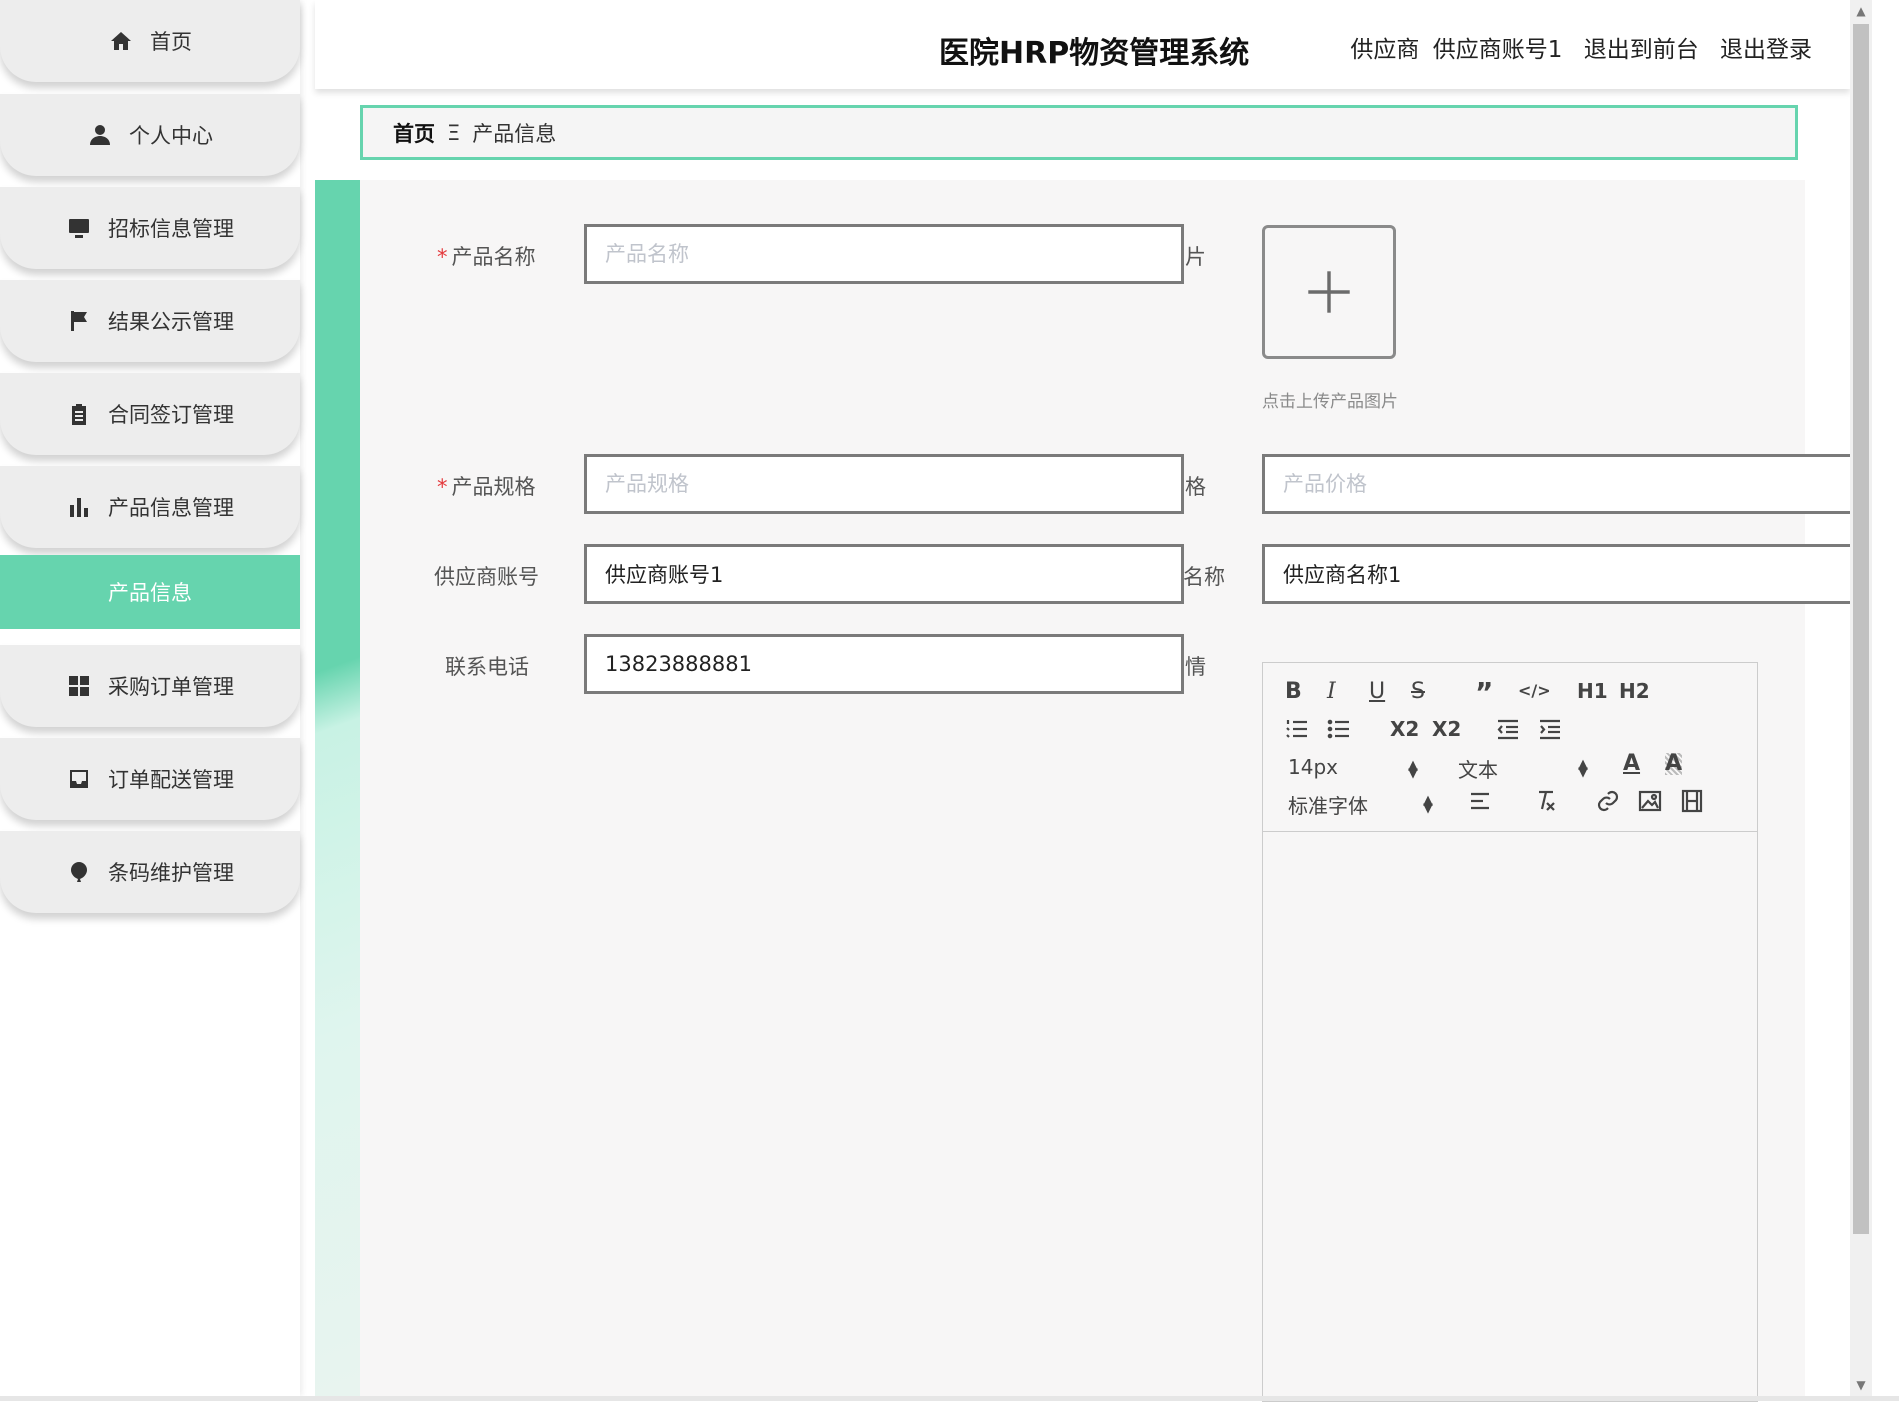 The height and width of the screenshot is (1402, 1899). I want to click on ordered-list-button, so click(1297, 731).